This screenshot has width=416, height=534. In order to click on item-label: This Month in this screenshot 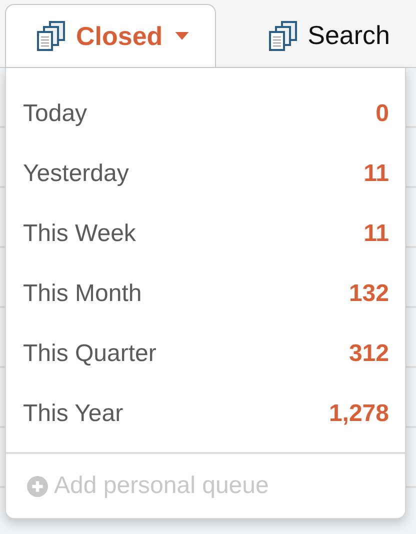, I will do `click(82, 294)`.